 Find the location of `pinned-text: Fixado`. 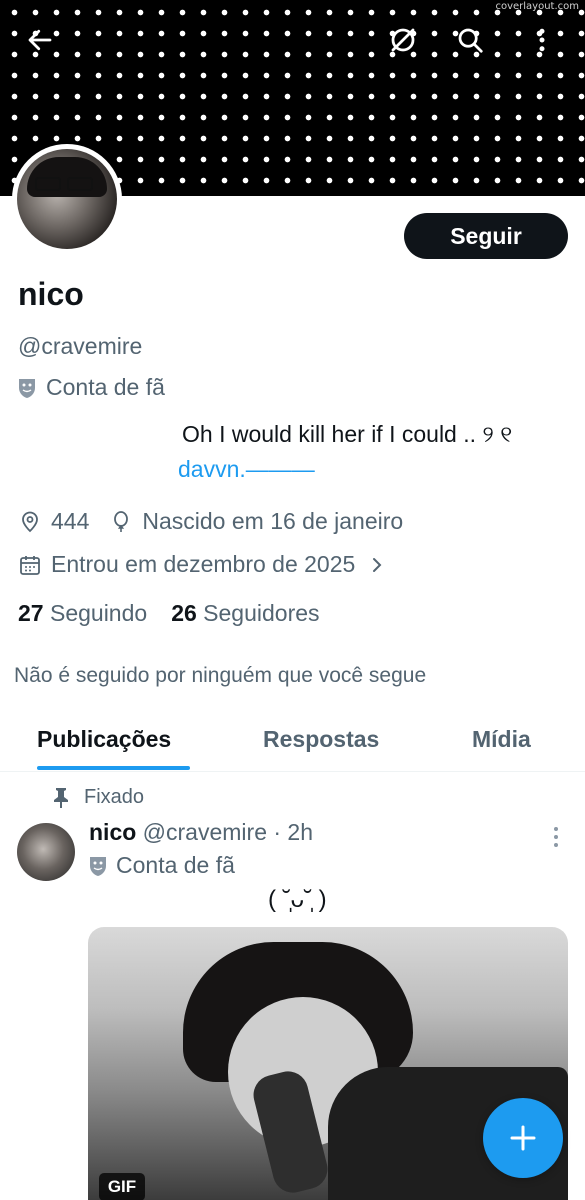

pinned-text: Fixado is located at coordinates (114, 797).